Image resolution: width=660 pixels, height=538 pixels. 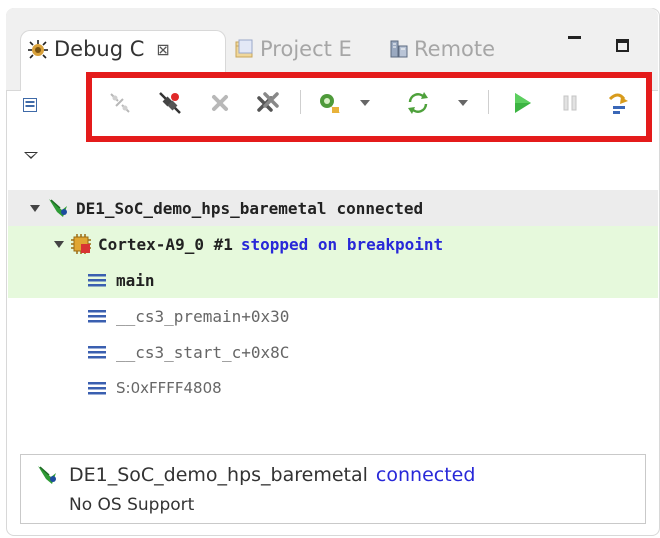 What do you see at coordinates (365, 103) in the screenshot?
I see `debug-configuration-dropdown-icon` at bounding box center [365, 103].